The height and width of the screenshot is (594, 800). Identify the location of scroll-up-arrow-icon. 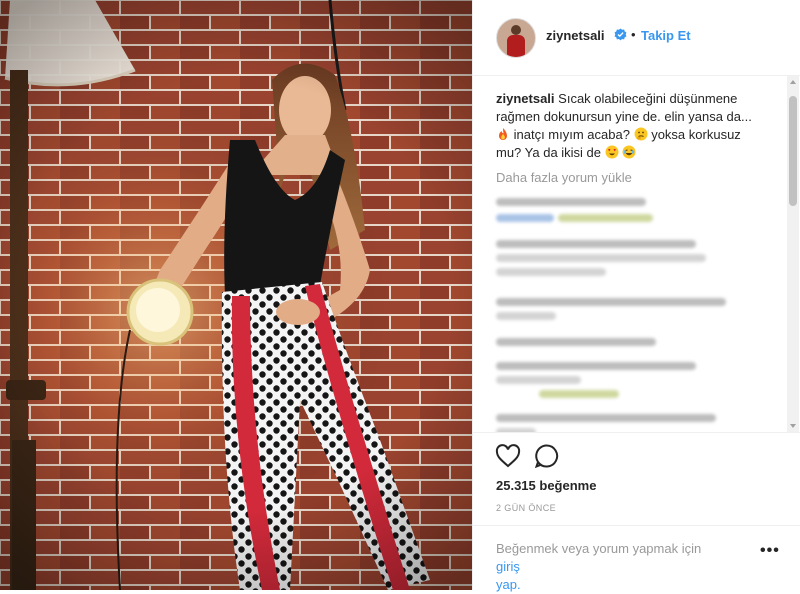
(793, 82).